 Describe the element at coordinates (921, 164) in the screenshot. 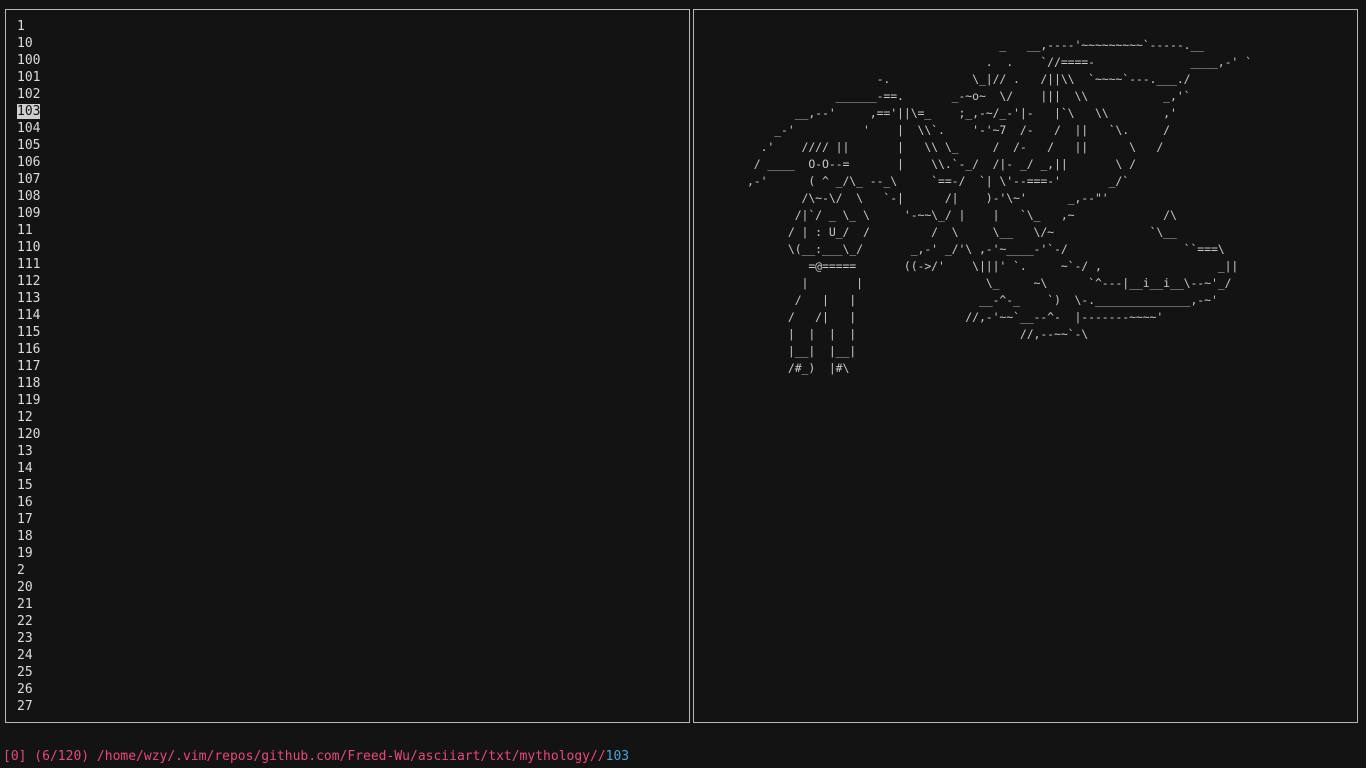

I see `ascii-line: / ____ O-O--= | \\.`-_/ /|- _/ _,|| \ /` at that location.